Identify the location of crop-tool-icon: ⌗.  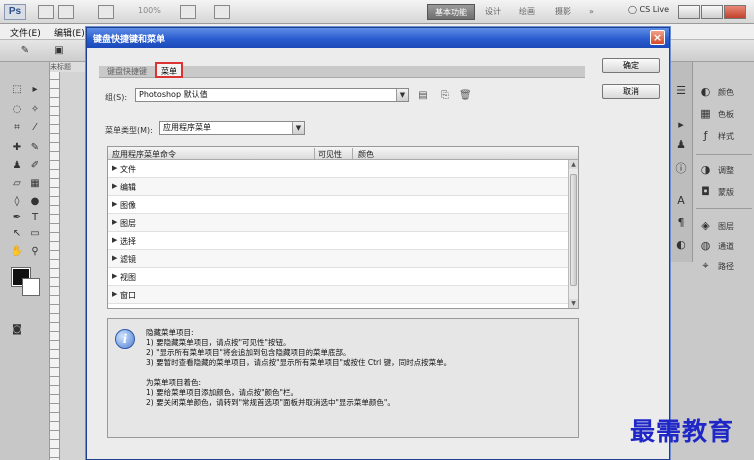
(17, 128).